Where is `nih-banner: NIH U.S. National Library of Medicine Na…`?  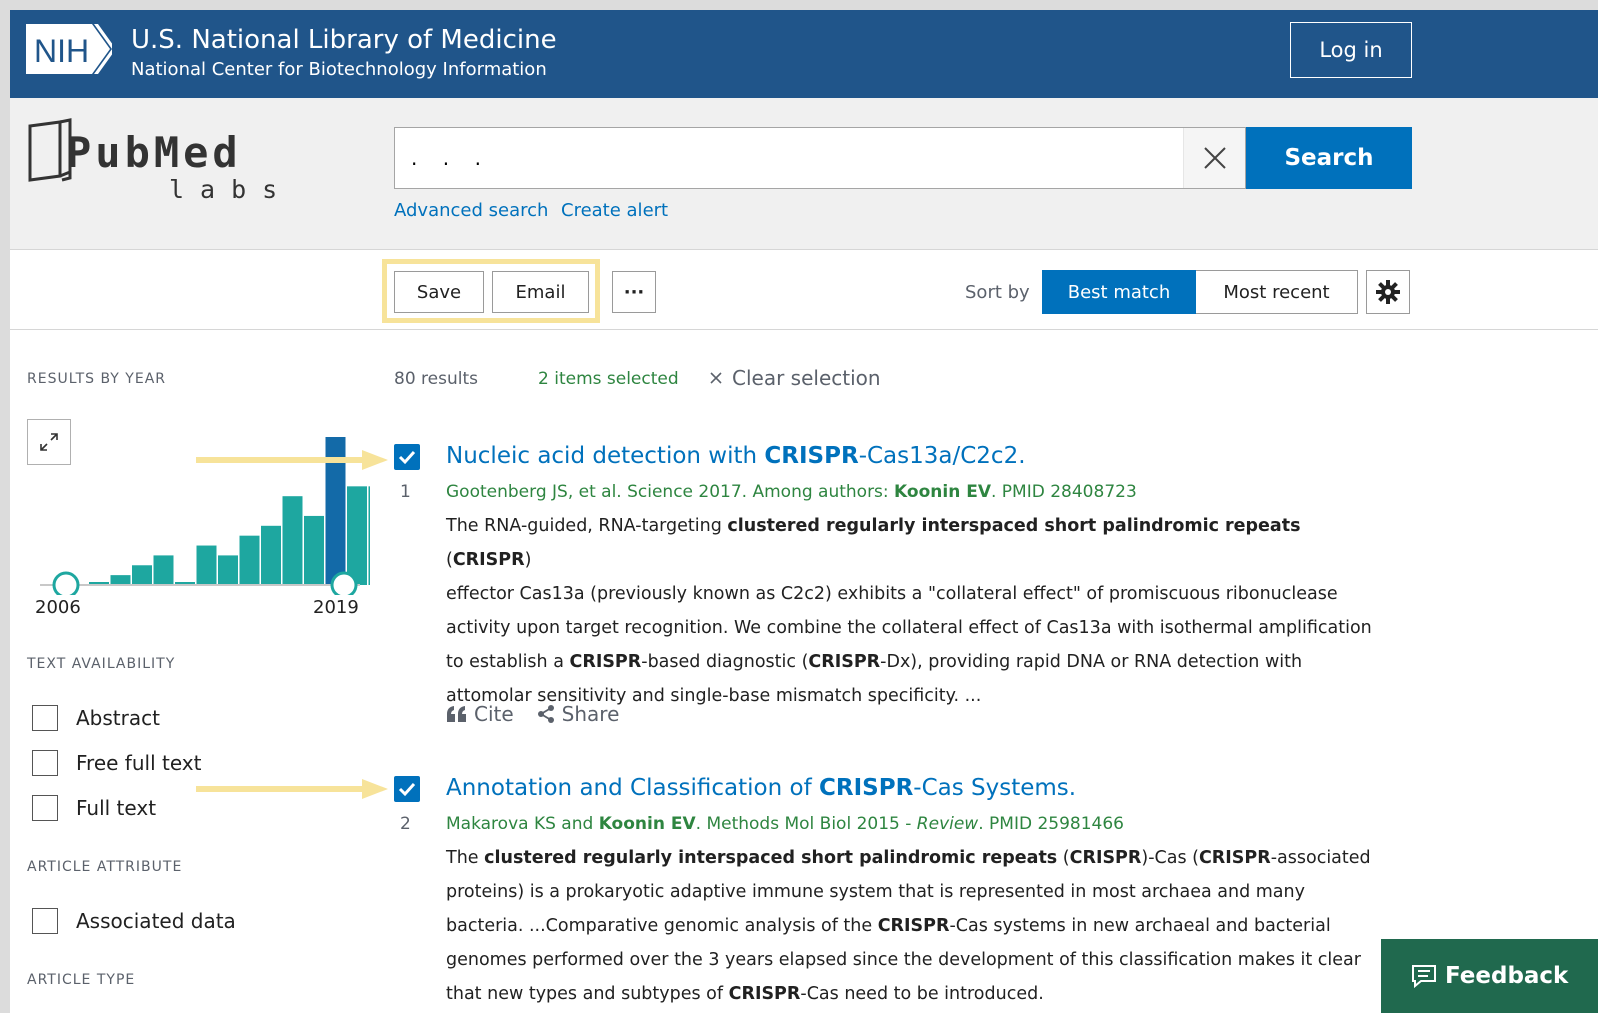
nih-banner: NIH U.S. National Library of Medicine Na… is located at coordinates (804, 54).